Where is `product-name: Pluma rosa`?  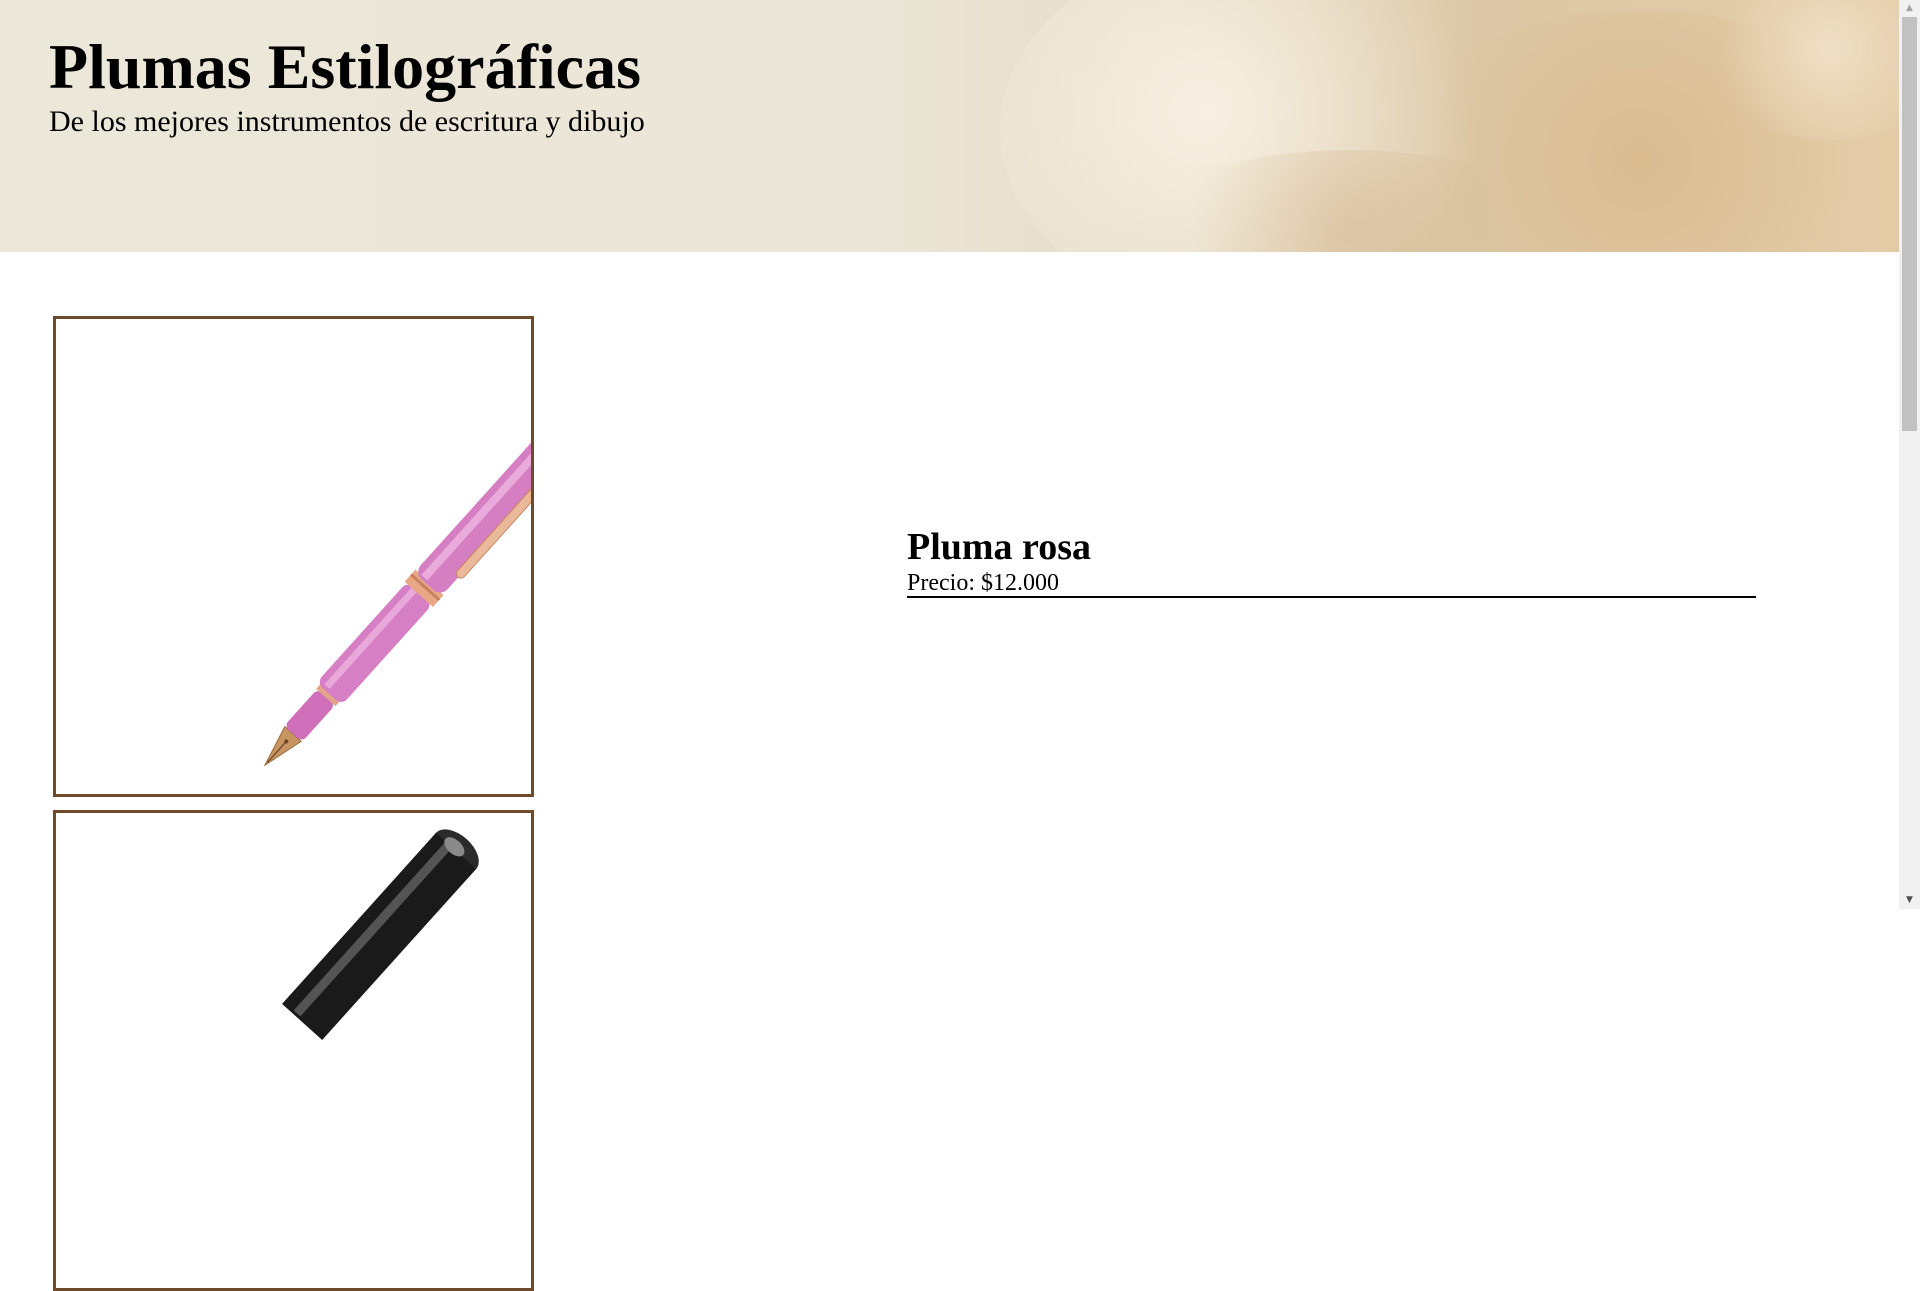 product-name: Pluma rosa is located at coordinates (1331, 547).